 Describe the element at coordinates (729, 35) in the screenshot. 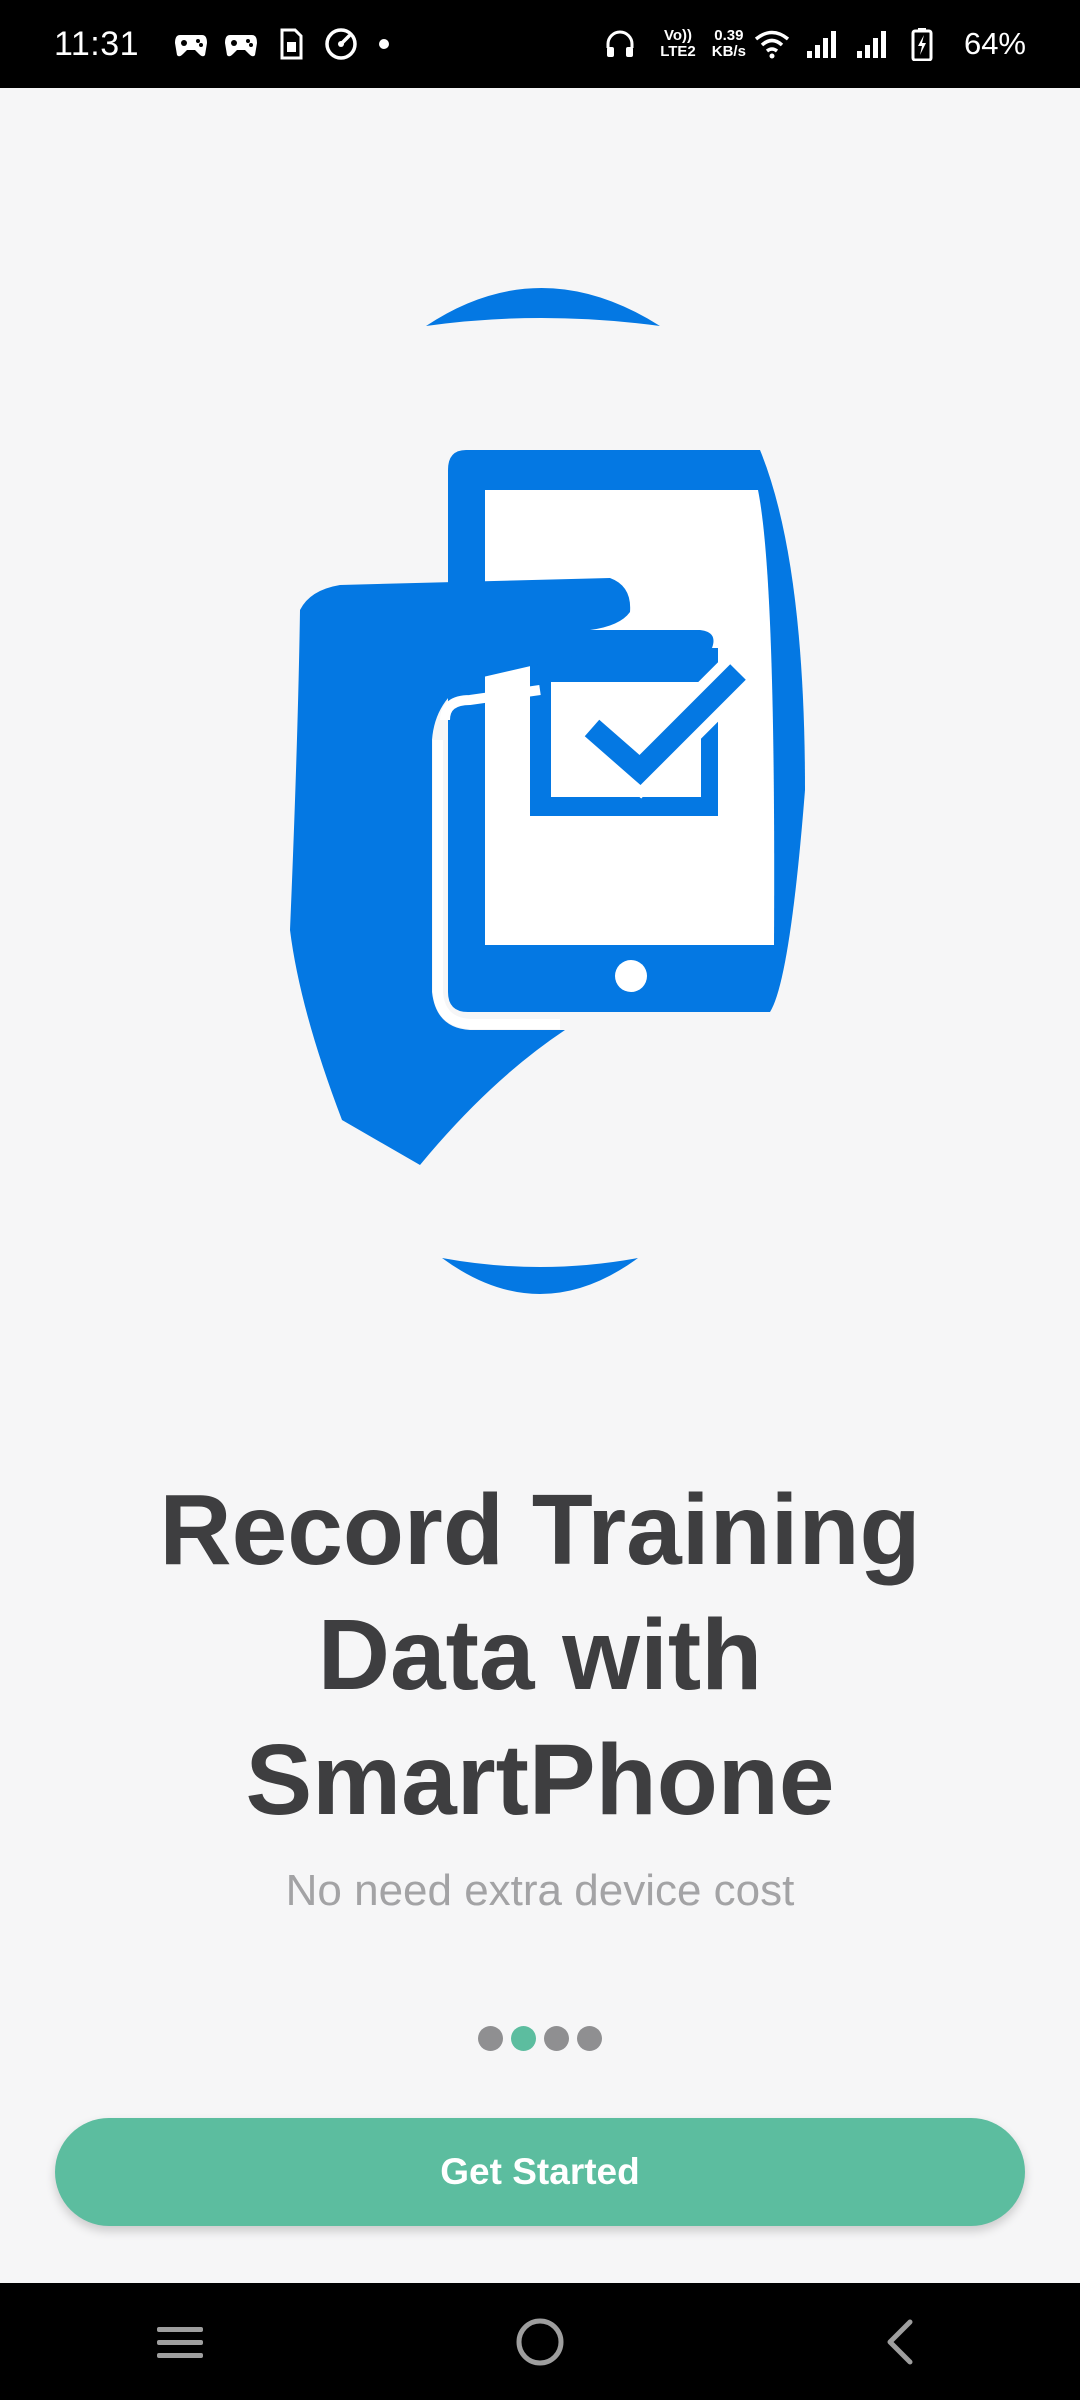

I see `data-speed-value: 0.39` at that location.